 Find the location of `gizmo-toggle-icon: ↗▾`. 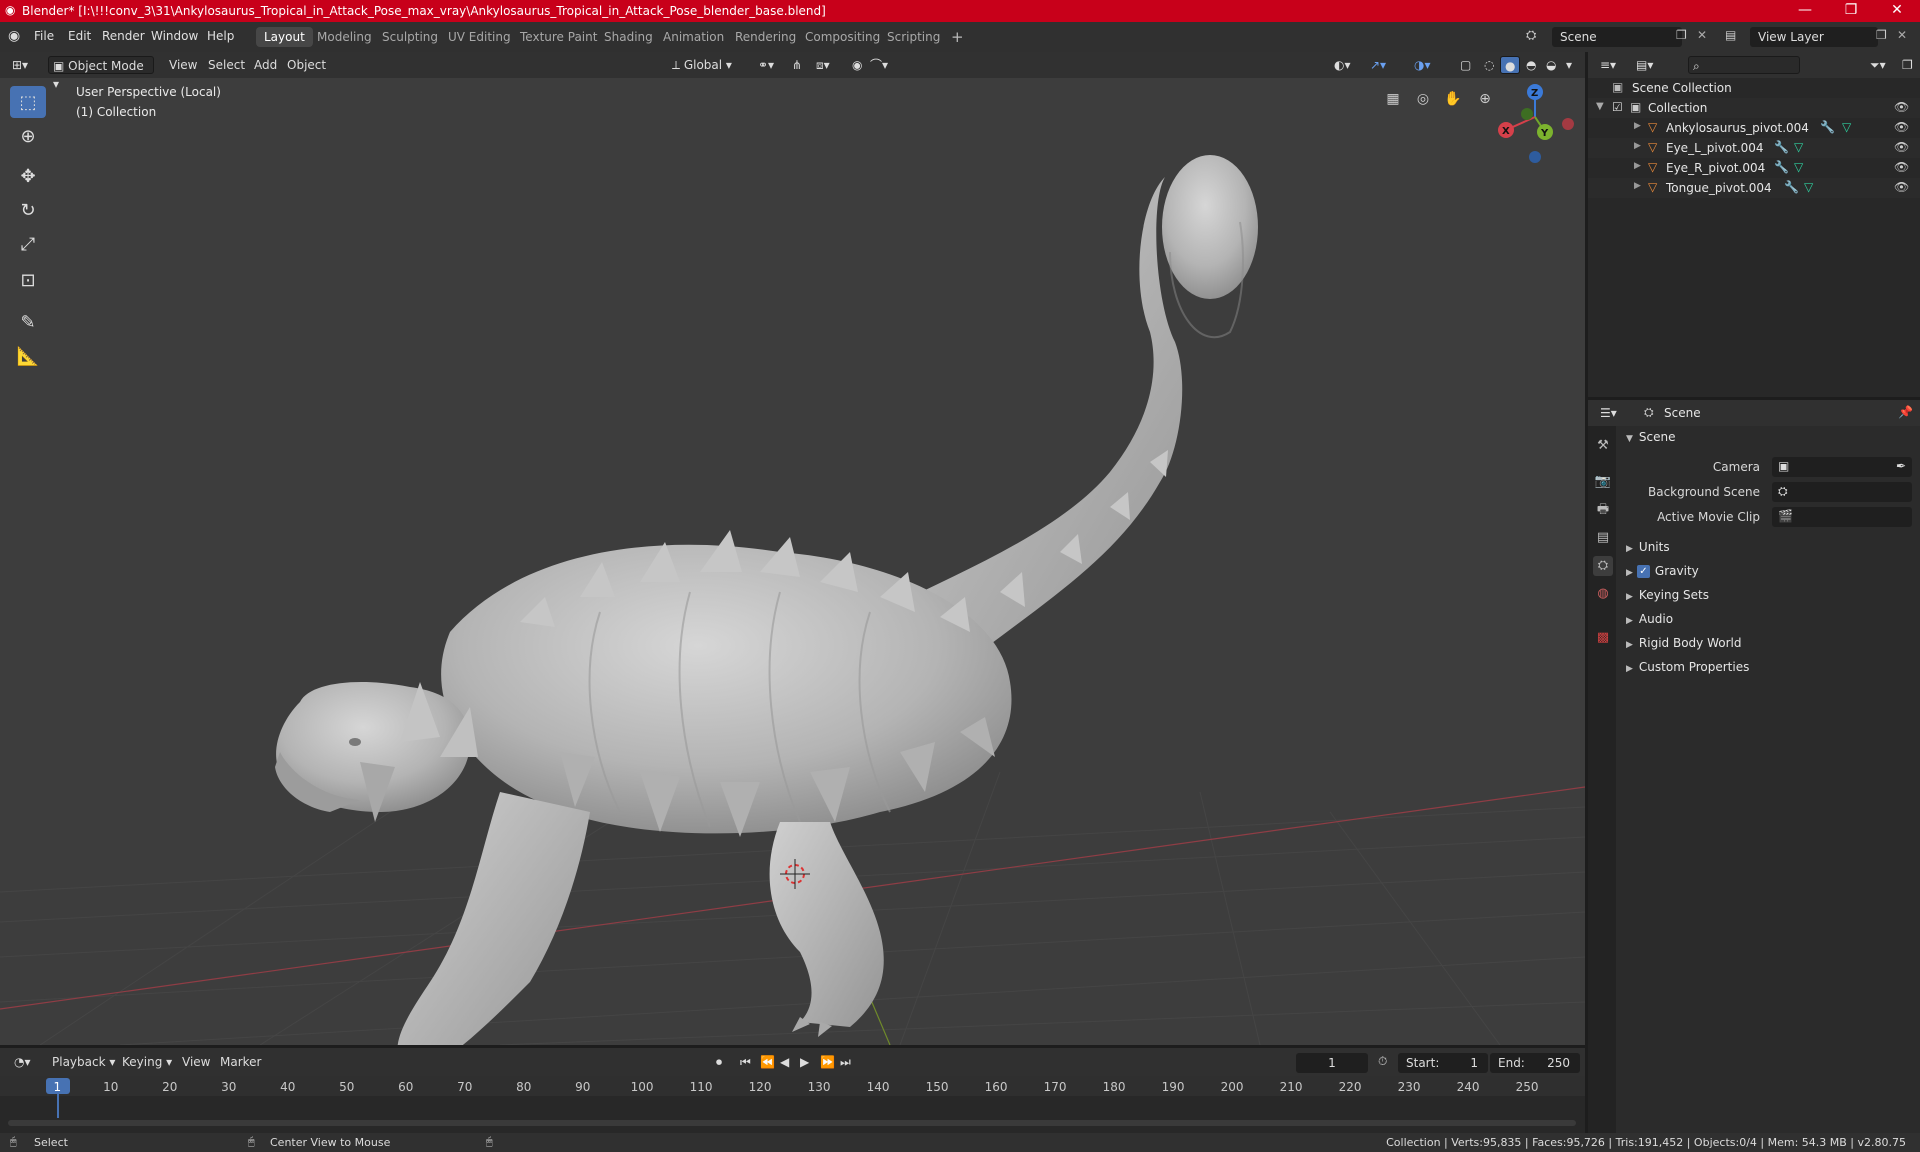

gizmo-toggle-icon: ↗▾ is located at coordinates (1378, 65).